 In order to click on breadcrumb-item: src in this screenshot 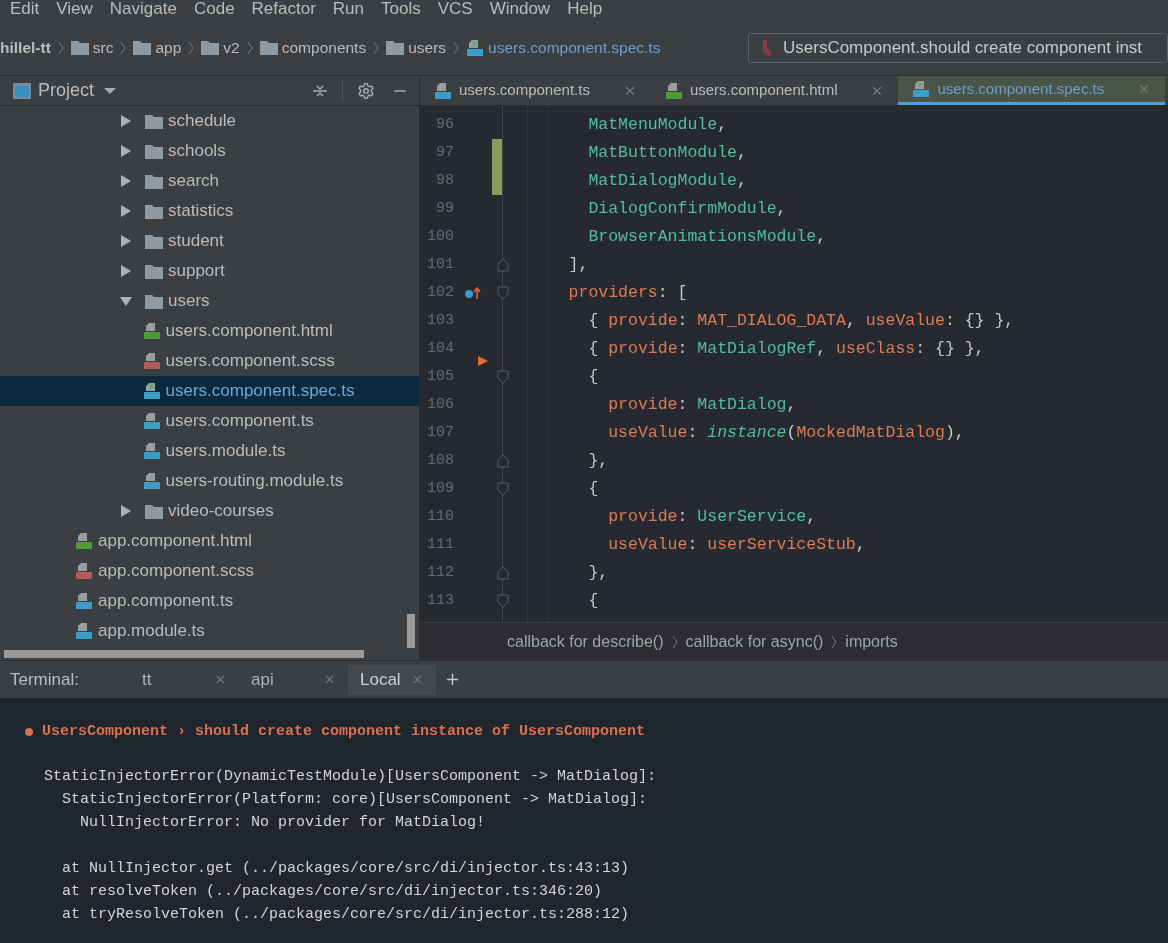, I will do `click(92, 47)`.